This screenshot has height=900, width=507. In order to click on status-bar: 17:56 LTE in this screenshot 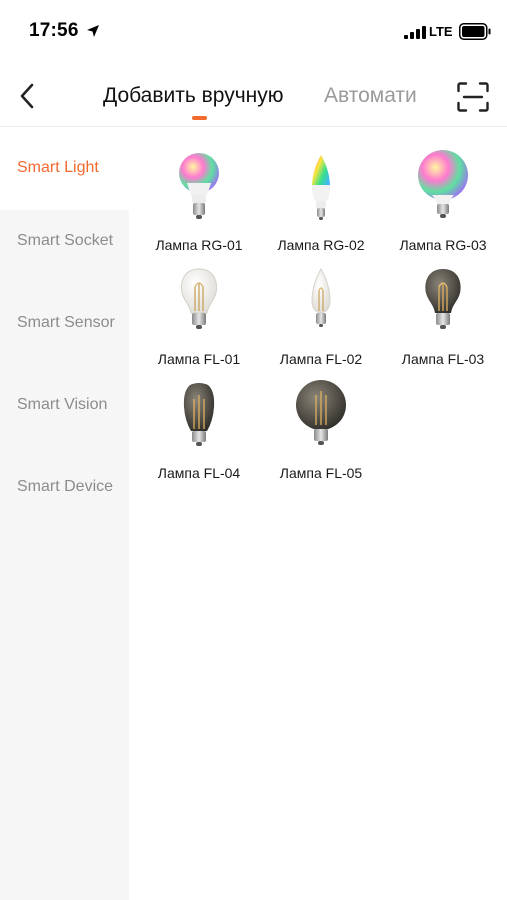, I will do `click(253, 31)`.